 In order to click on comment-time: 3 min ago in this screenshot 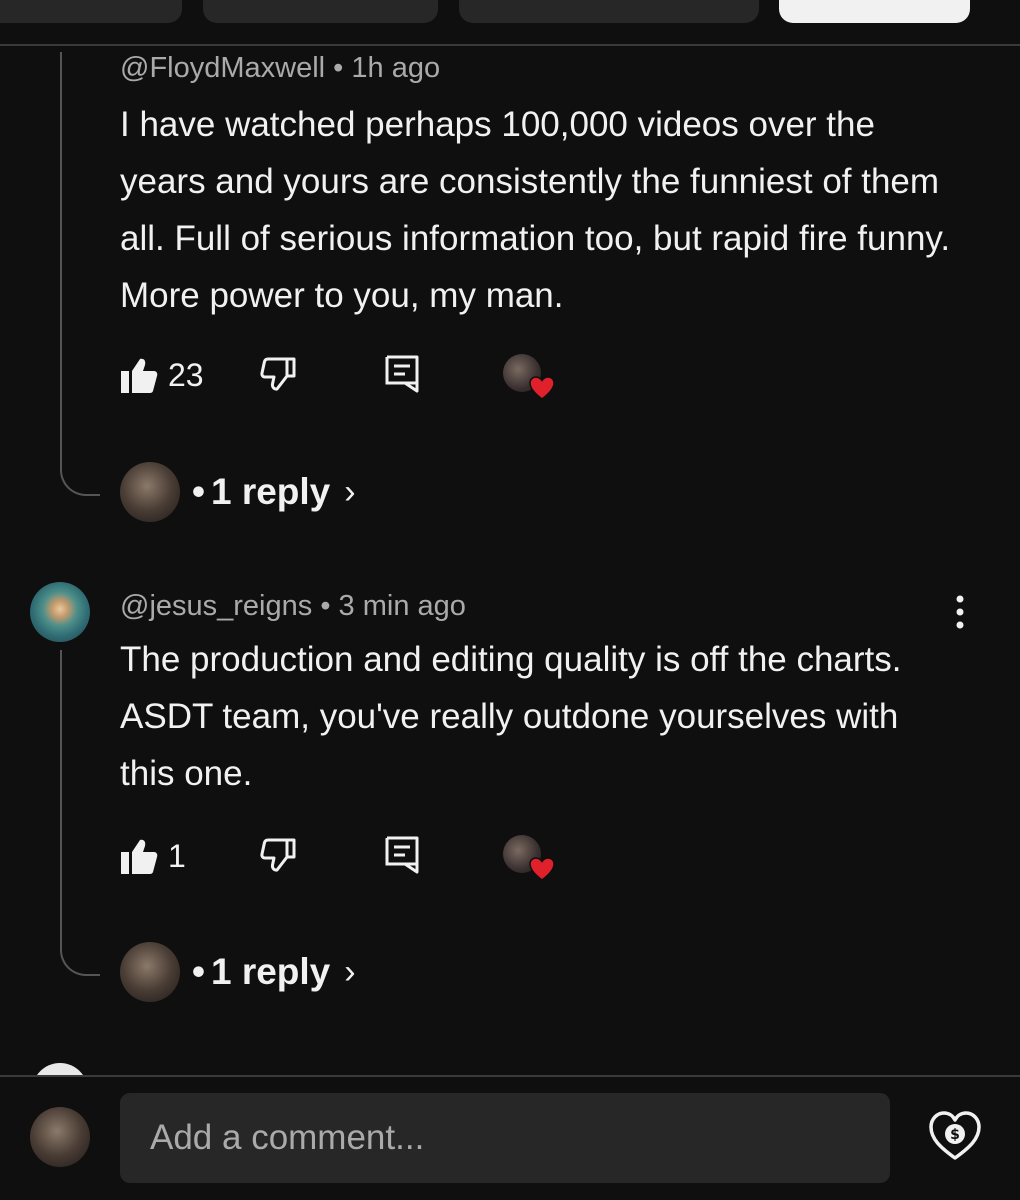, I will do `click(402, 606)`.